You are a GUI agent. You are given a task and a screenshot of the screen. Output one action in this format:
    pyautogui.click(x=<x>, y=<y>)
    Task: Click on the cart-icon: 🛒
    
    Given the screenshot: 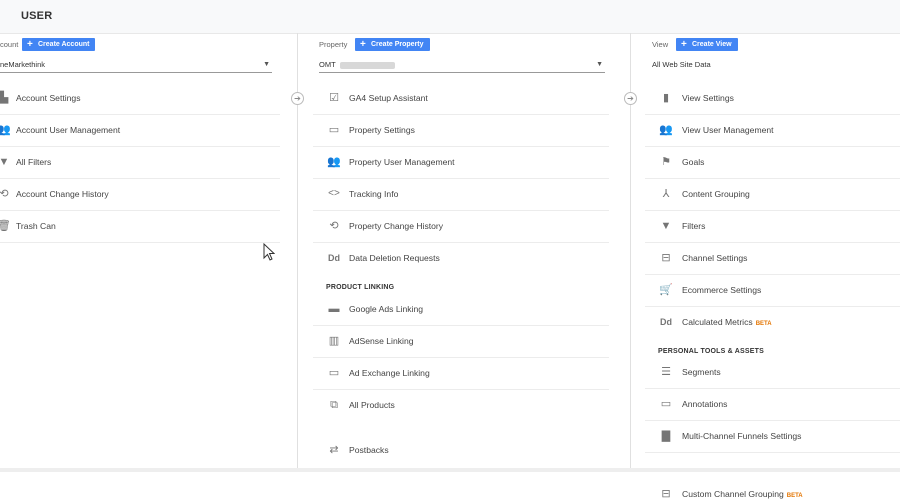 What is the action you would take?
    pyautogui.click(x=666, y=290)
    